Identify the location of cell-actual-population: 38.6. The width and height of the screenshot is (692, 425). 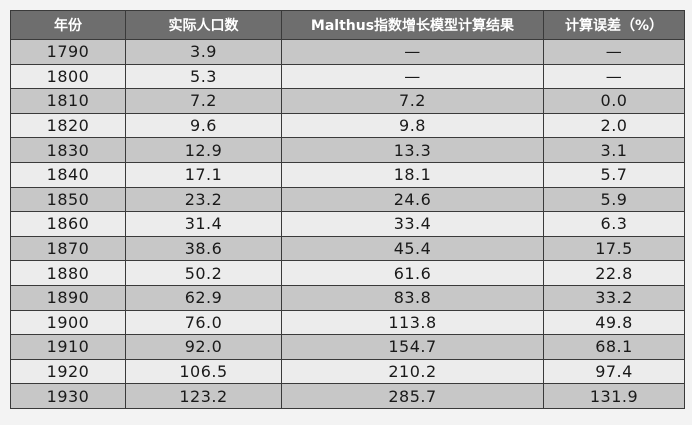
(203, 248).